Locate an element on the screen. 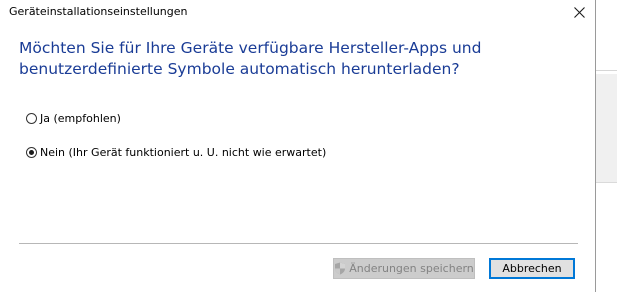 The width and height of the screenshot is (617, 292). background-window is located at coordinates (606, 146).